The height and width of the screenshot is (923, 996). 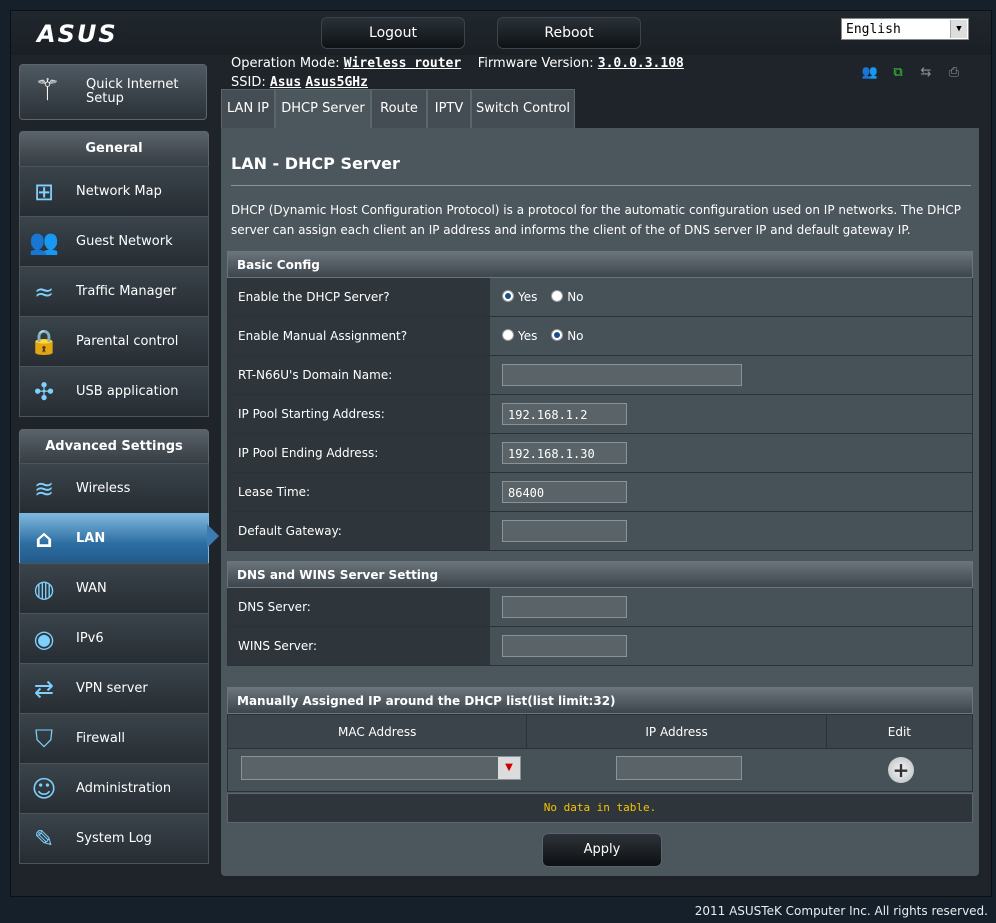 I want to click on sidebar-item-wireless: ≋ Wireless, so click(x=114, y=488).